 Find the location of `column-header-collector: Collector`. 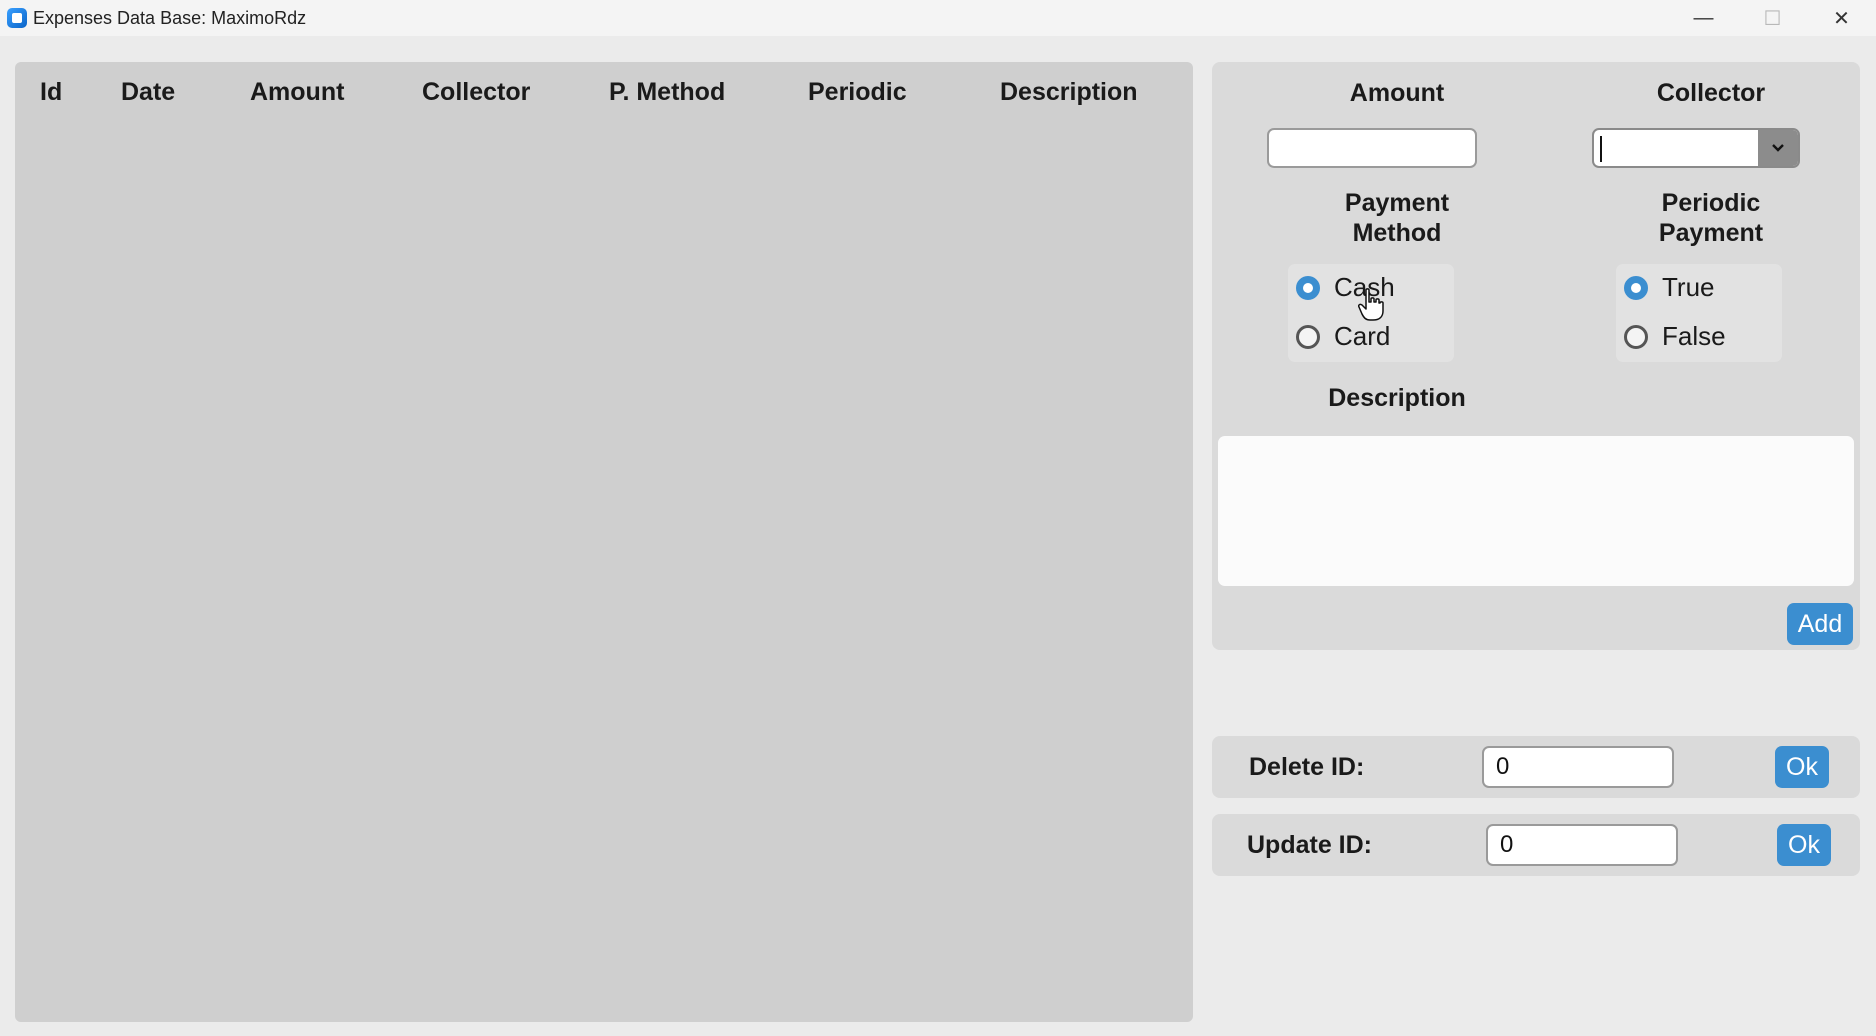

column-header-collector: Collector is located at coordinates (476, 92).